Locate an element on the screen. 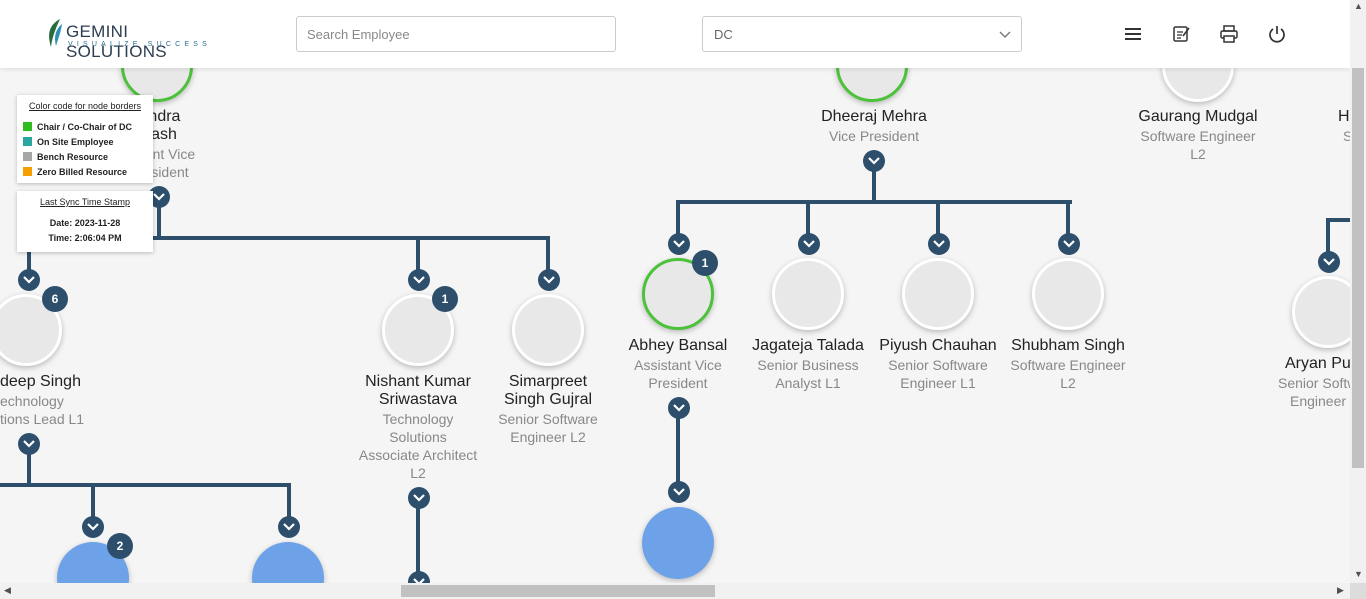 Image resolution: width=1366 pixels, height=599 pixels. node-name: Shubham Singh is located at coordinates (1068, 345).